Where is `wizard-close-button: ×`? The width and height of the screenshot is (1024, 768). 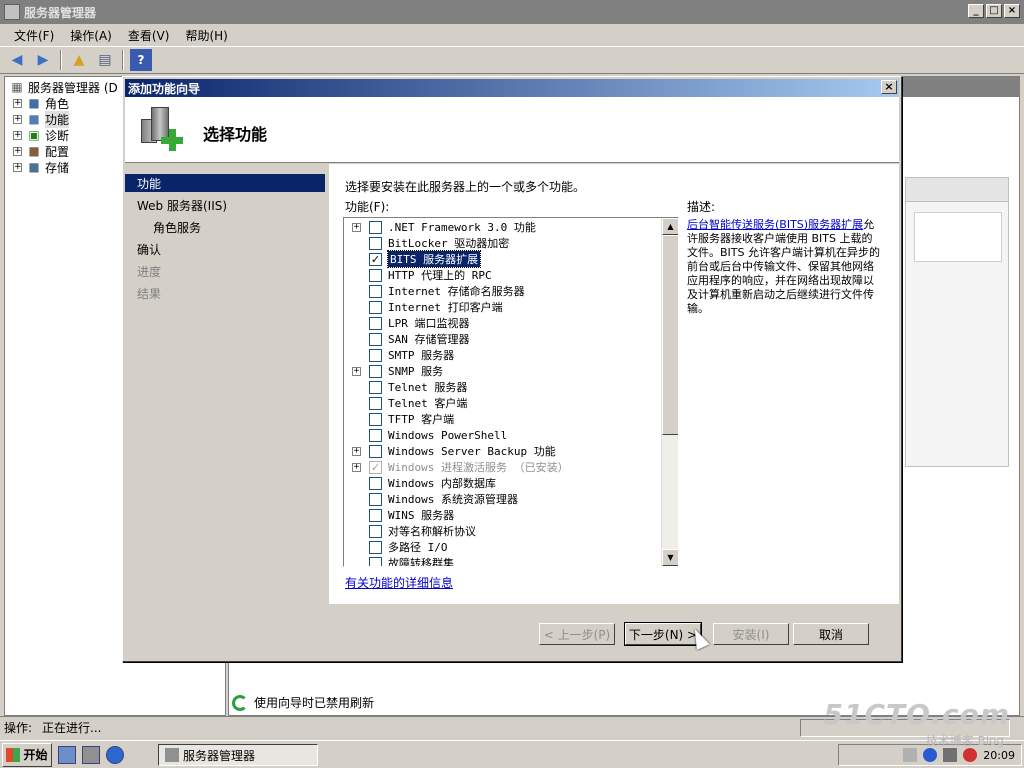 wizard-close-button: × is located at coordinates (889, 87).